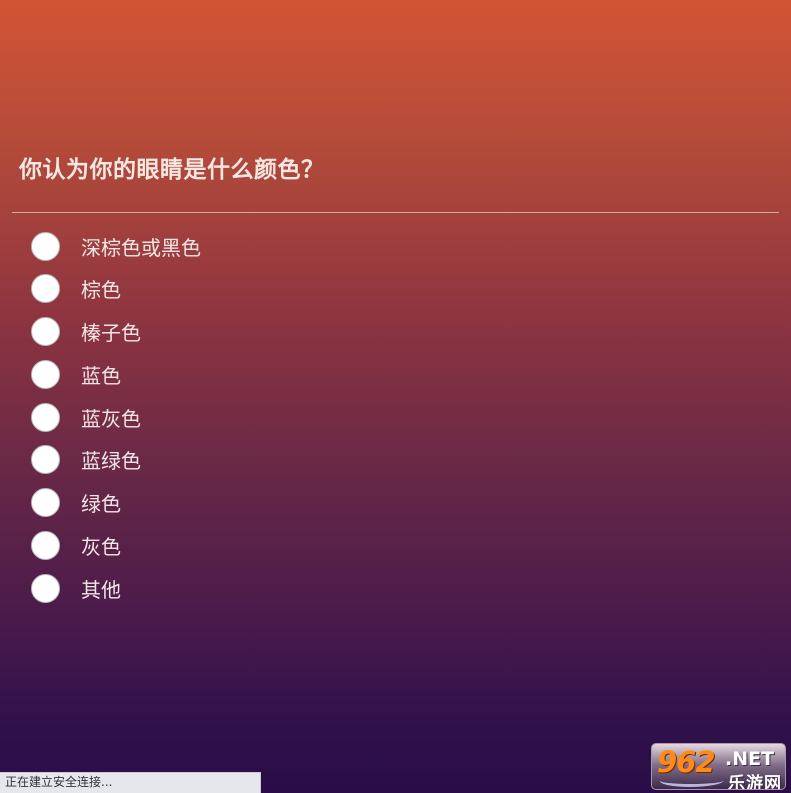 The image size is (791, 793). I want to click on option-green: 绿色, so click(116, 503).